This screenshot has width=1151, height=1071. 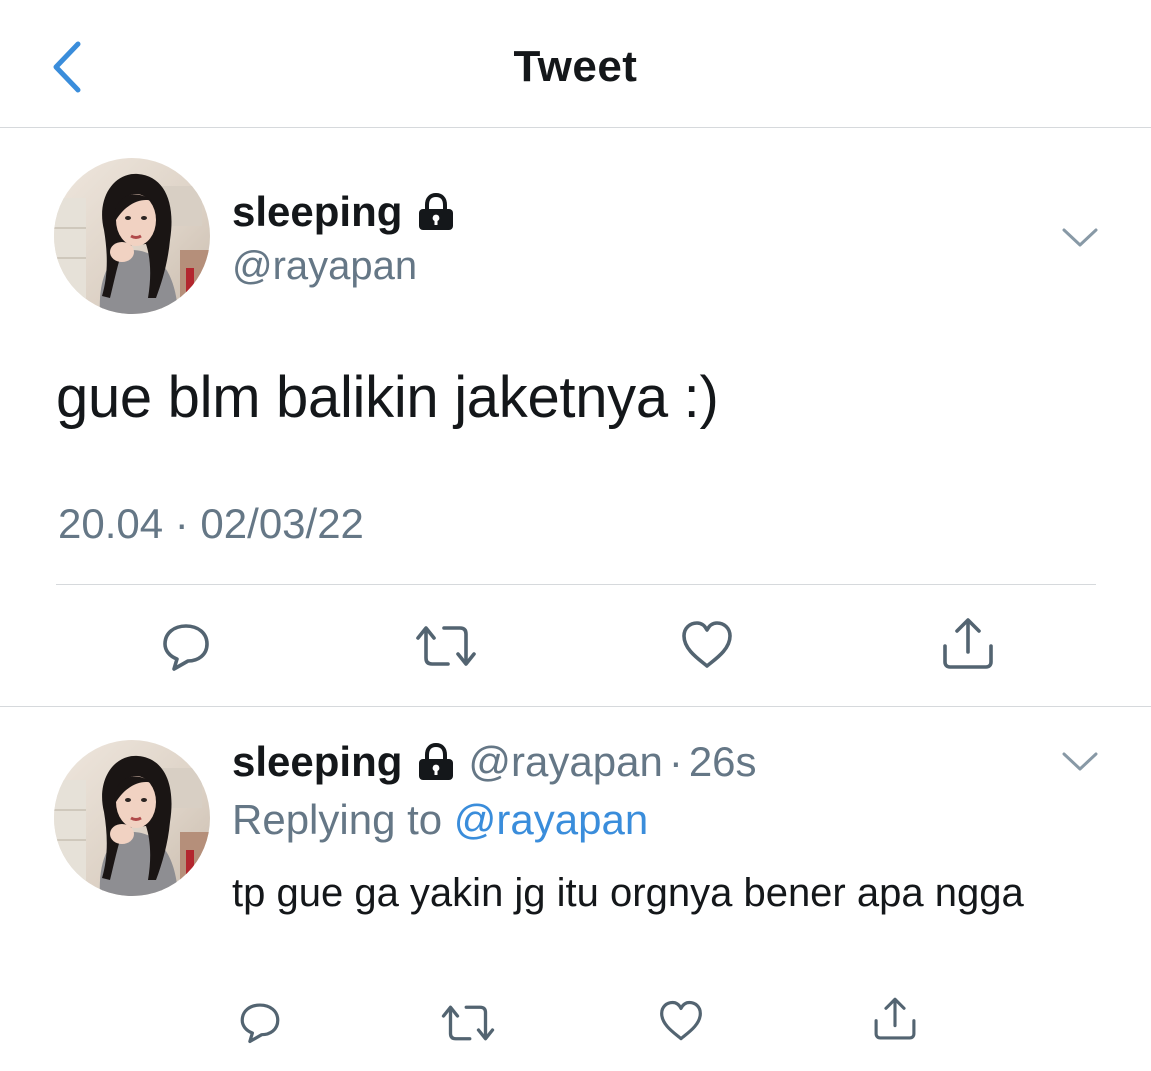 I want to click on page-title: Tweet, so click(x=575, y=66).